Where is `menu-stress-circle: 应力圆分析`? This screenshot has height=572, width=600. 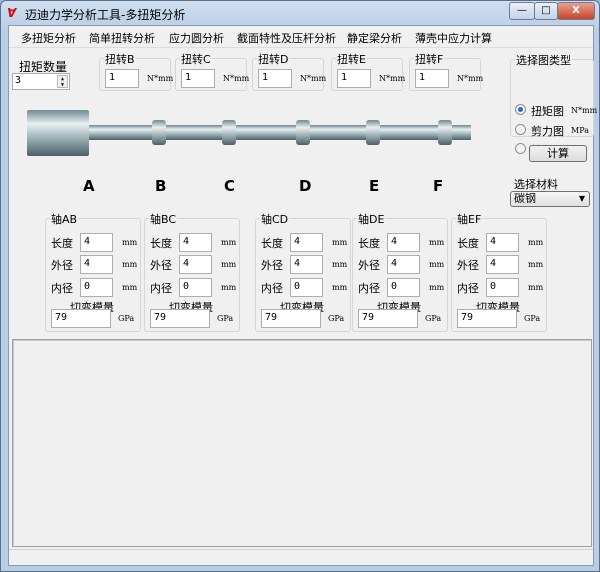 menu-stress-circle: 应力圆分析 is located at coordinates (196, 38).